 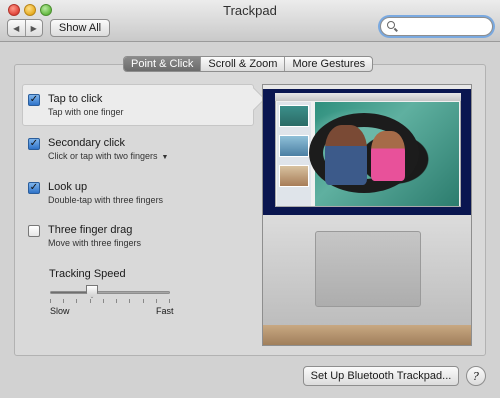 I want to click on navigation-segment: ◀ ▶, so click(x=25, y=28).